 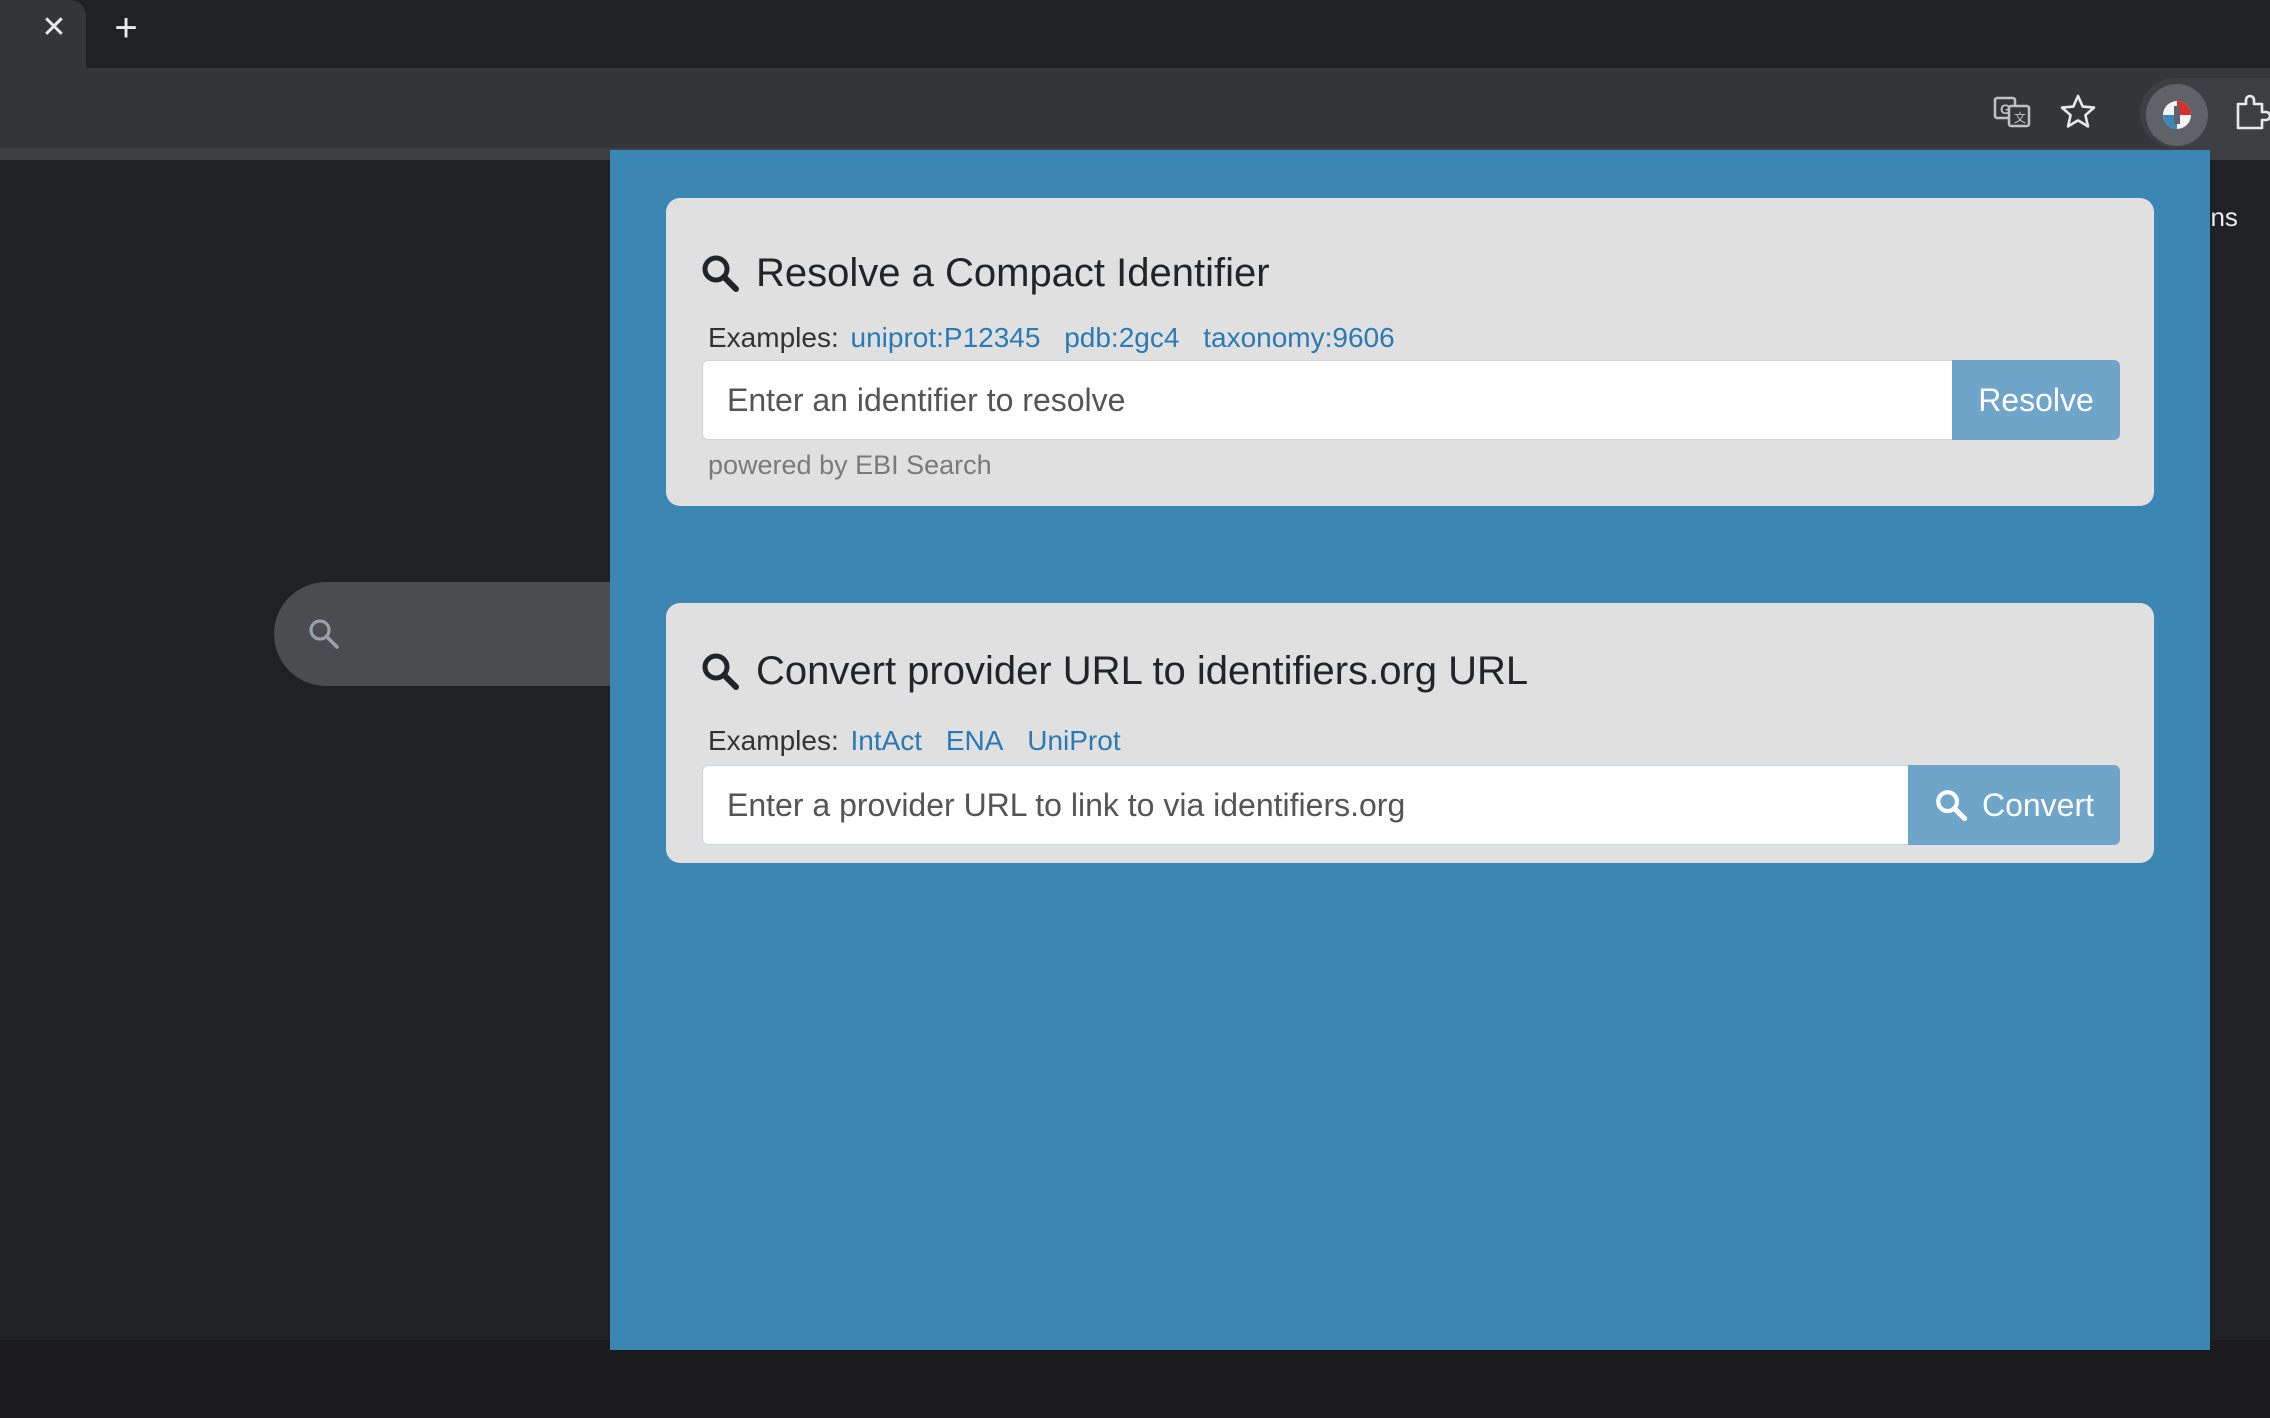 I want to click on resolve-button: Resolve, so click(x=2036, y=400).